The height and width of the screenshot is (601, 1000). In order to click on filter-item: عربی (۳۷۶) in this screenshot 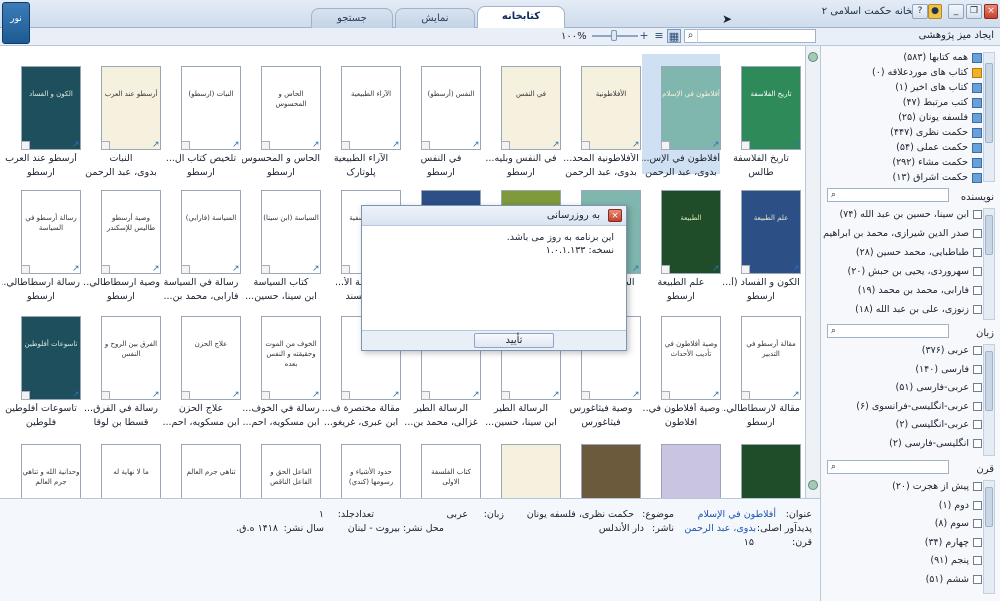, I will do `click(952, 350)`.